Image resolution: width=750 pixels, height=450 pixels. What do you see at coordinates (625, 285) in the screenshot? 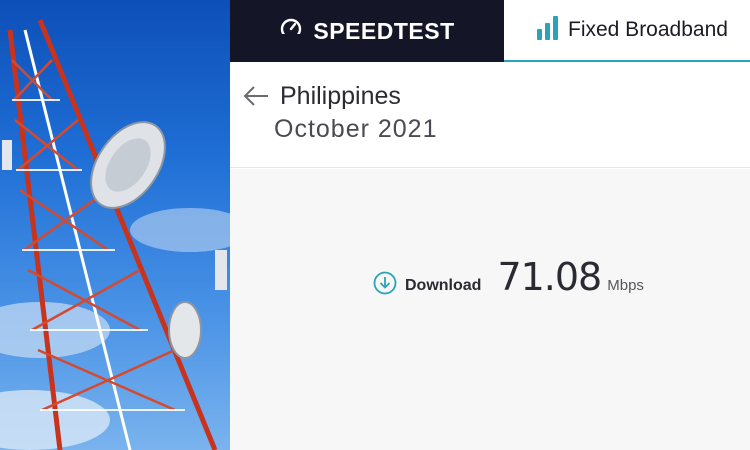
I see `download-unit: Mbps` at bounding box center [625, 285].